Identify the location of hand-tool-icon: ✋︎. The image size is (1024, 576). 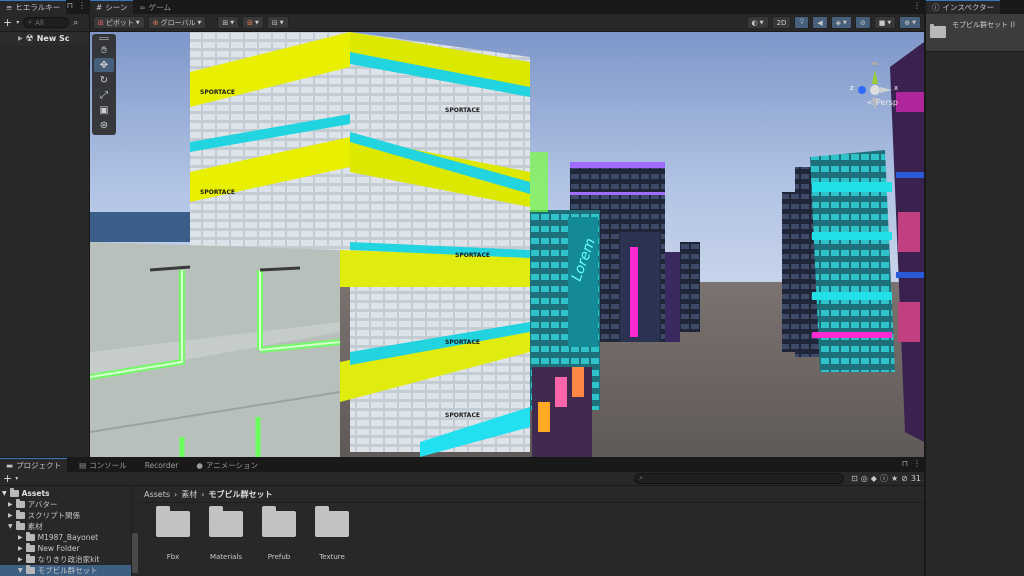
(104, 50).